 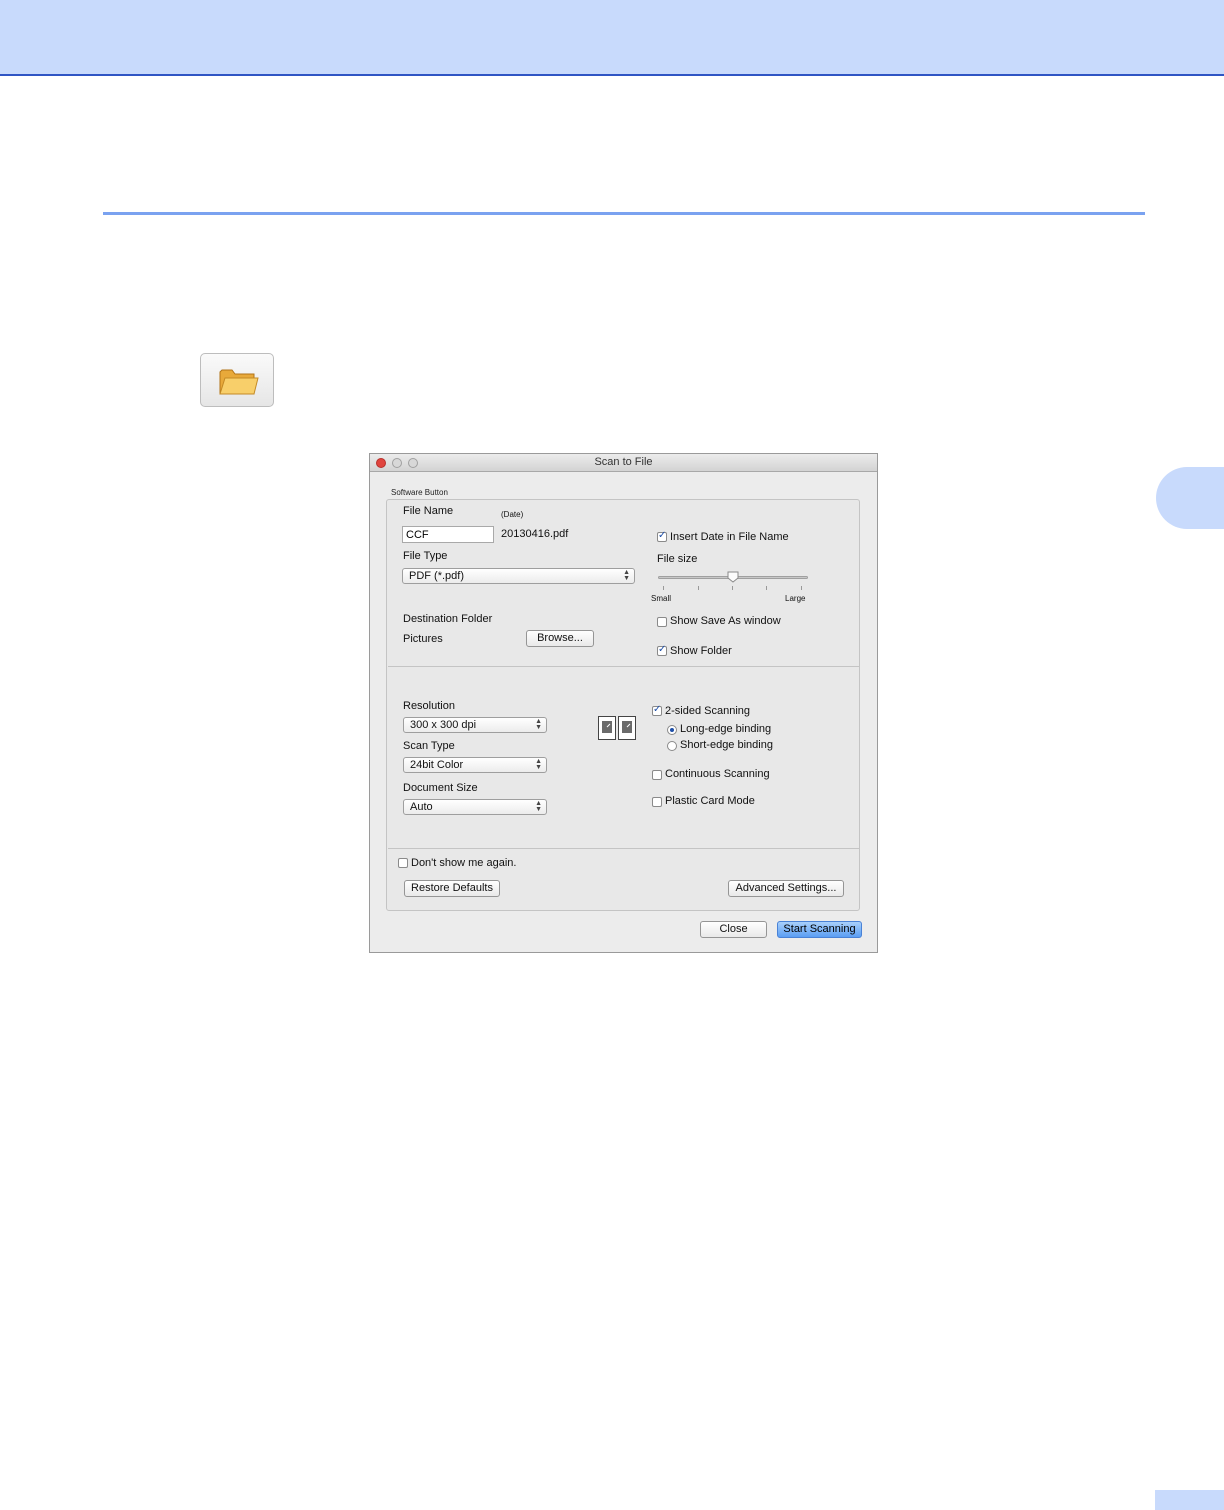 I want to click on page-header-banner, so click(x=612, y=38).